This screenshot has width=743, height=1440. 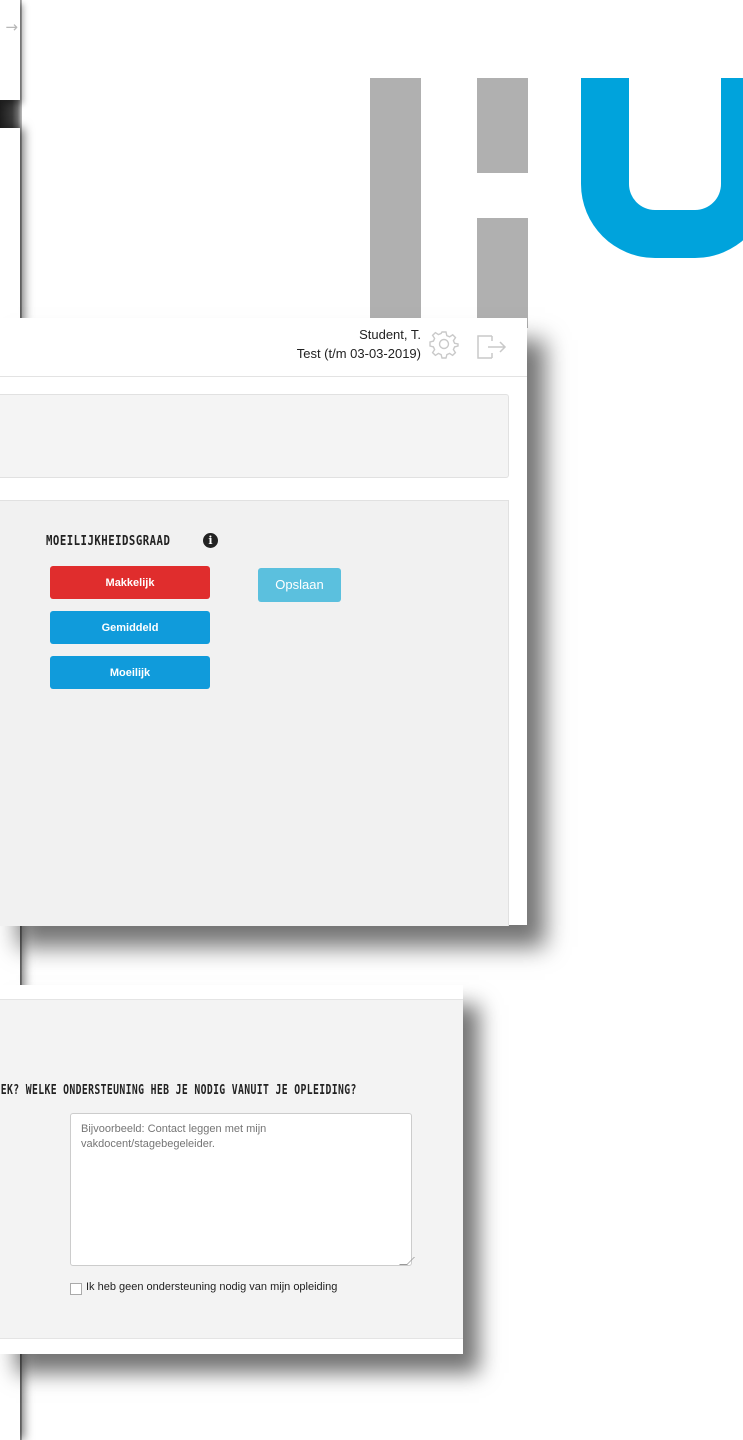 I want to click on logo-u-shape, so click(x=662, y=168).